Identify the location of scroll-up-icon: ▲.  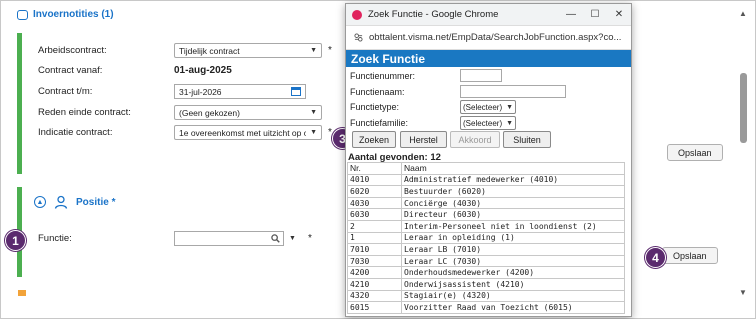
(743, 13).